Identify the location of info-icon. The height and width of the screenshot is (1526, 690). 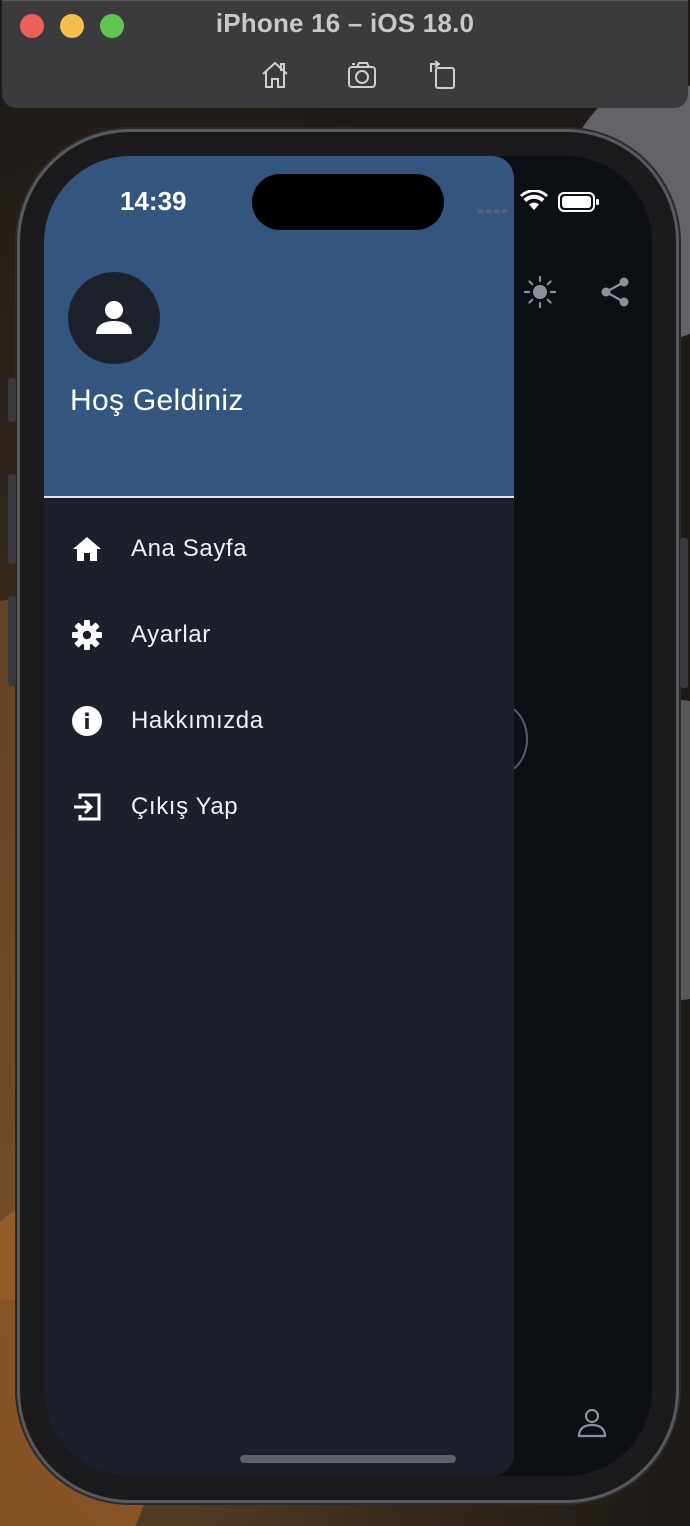
(87, 721).